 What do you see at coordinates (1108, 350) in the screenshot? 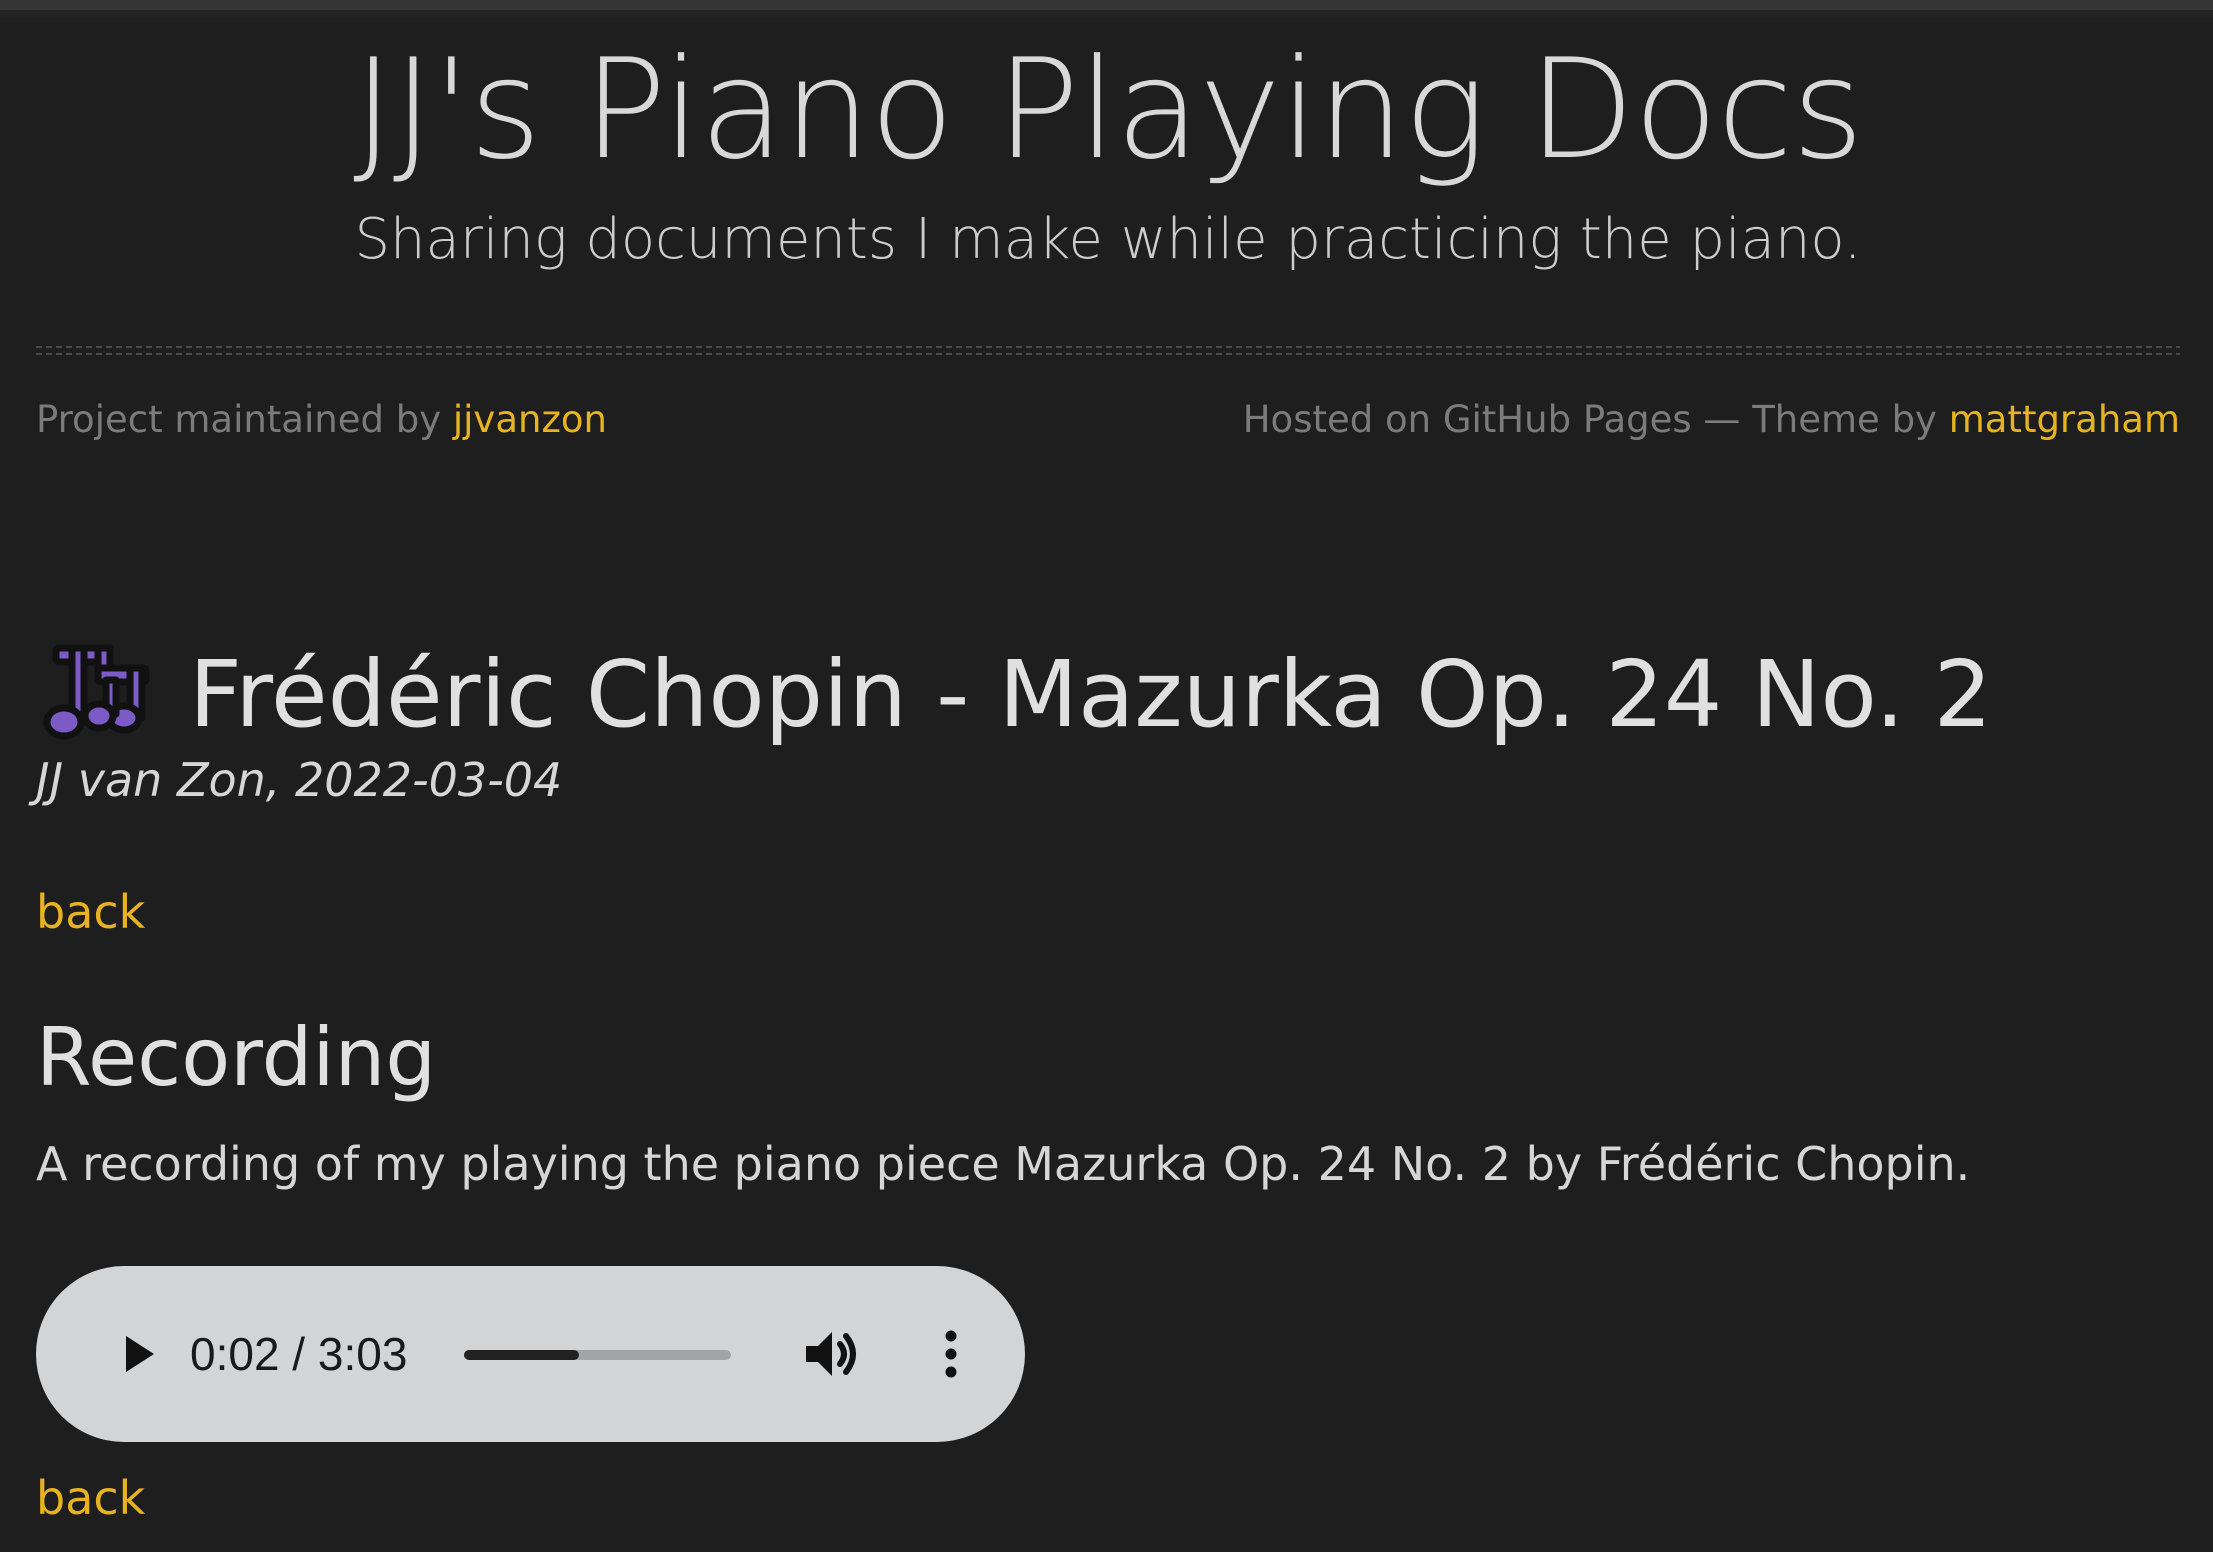
I see `dashed-divider` at bounding box center [1108, 350].